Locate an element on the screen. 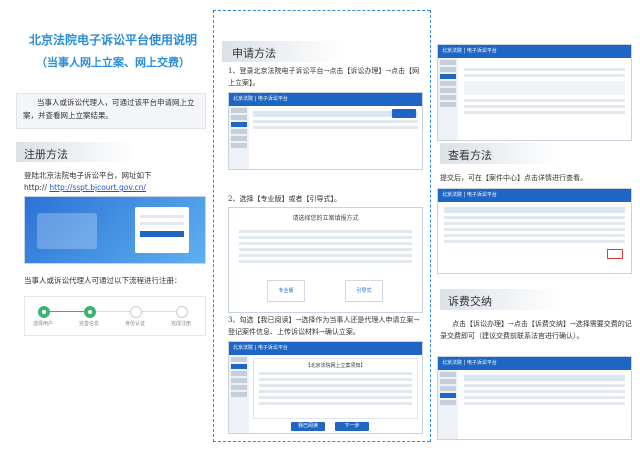 This screenshot has width=640, height=452. divider-left is located at coordinates (213, 226).